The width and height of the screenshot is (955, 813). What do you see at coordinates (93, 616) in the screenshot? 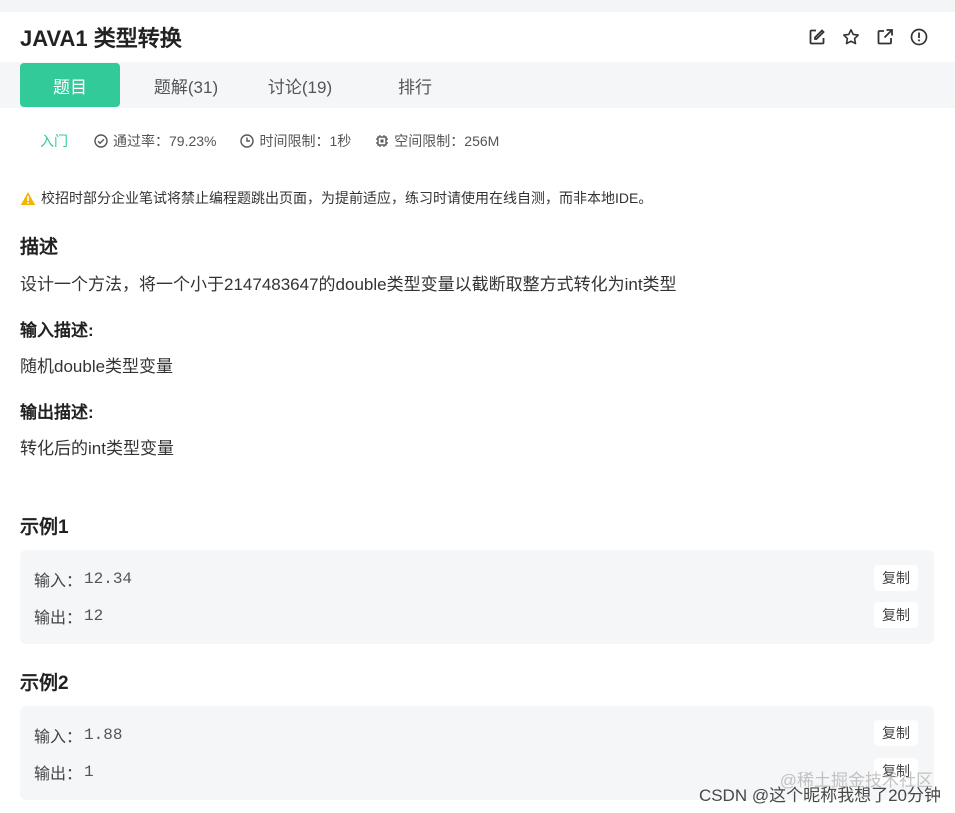
I see `output-value: 12` at bounding box center [93, 616].